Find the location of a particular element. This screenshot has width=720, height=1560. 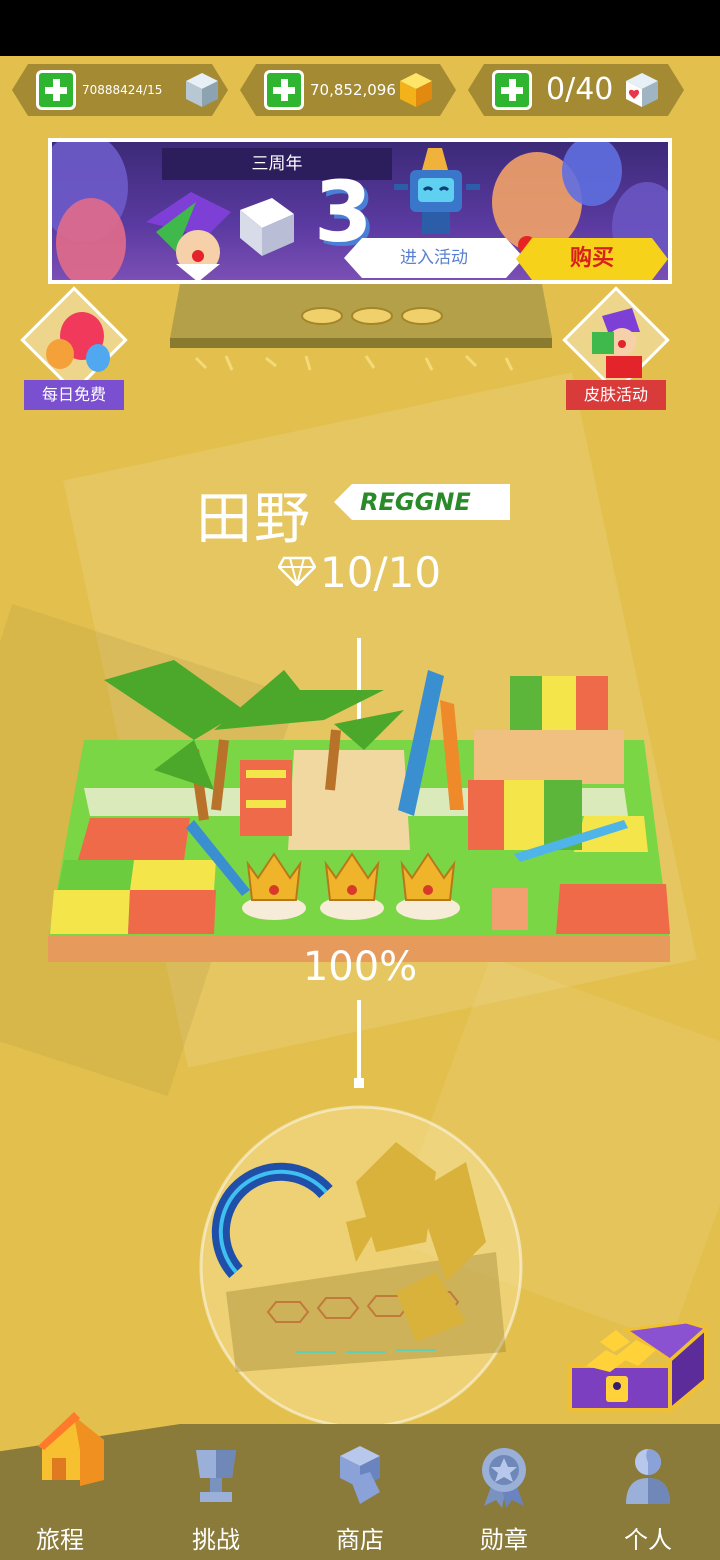

nav-profile: 个人 is located at coordinates (648, 1492).